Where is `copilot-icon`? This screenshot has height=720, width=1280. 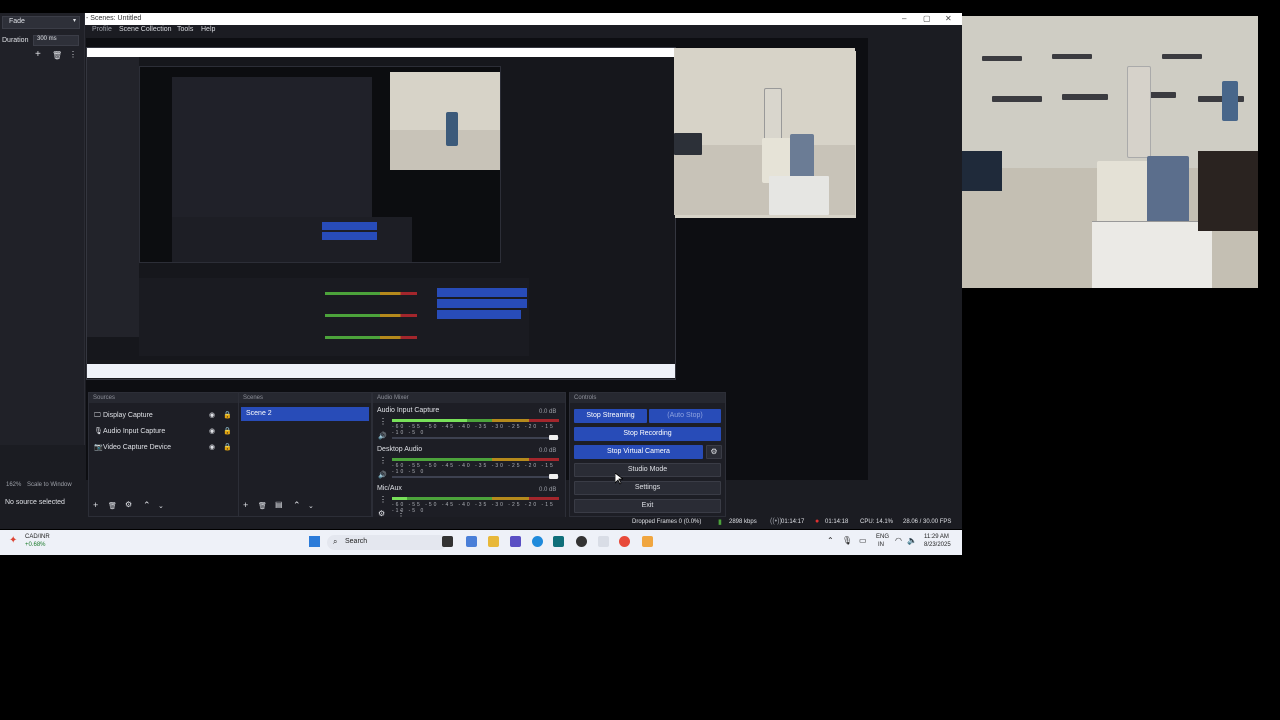 copilot-icon is located at coordinates (471, 541).